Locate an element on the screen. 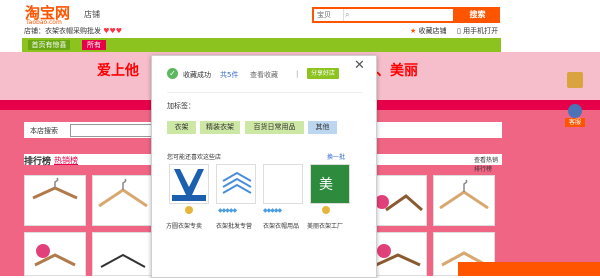  rec-shop-logo: 美 is located at coordinates (330, 184).